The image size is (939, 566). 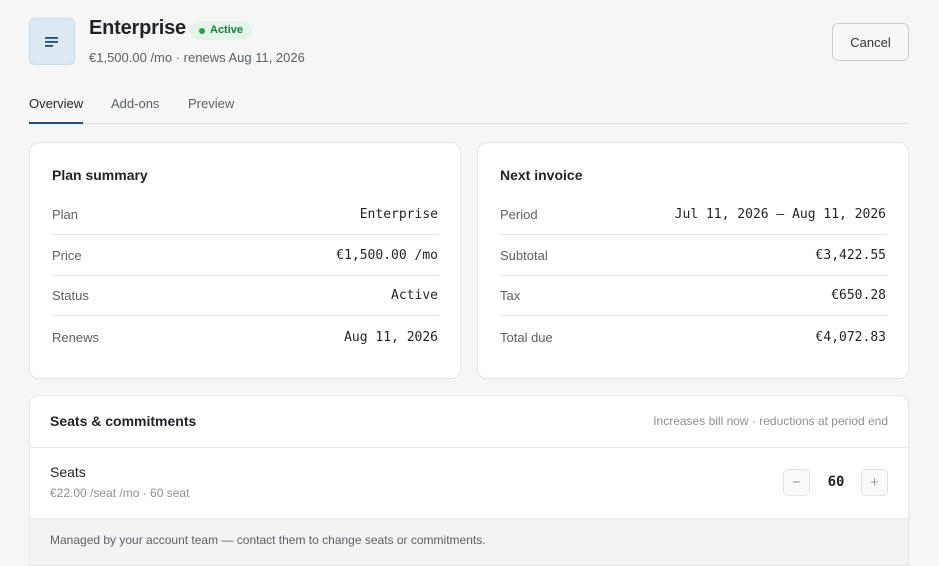 What do you see at coordinates (836, 482) in the screenshot?
I see `seats-quantity: 60` at bounding box center [836, 482].